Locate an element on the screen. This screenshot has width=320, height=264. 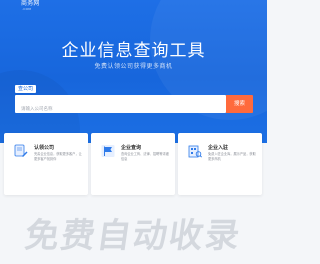
logo-subtext: .COM is located at coordinates (27, 9).